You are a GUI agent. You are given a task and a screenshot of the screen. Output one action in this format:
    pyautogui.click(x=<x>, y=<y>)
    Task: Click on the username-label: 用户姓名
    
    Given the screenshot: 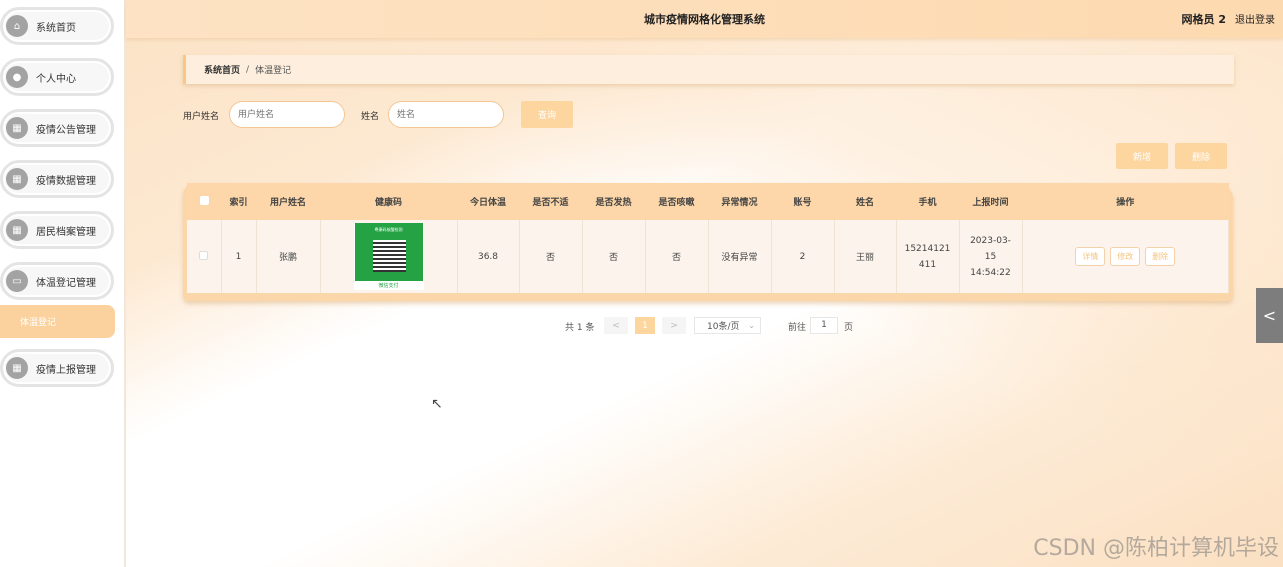 What is the action you would take?
    pyautogui.click(x=201, y=117)
    